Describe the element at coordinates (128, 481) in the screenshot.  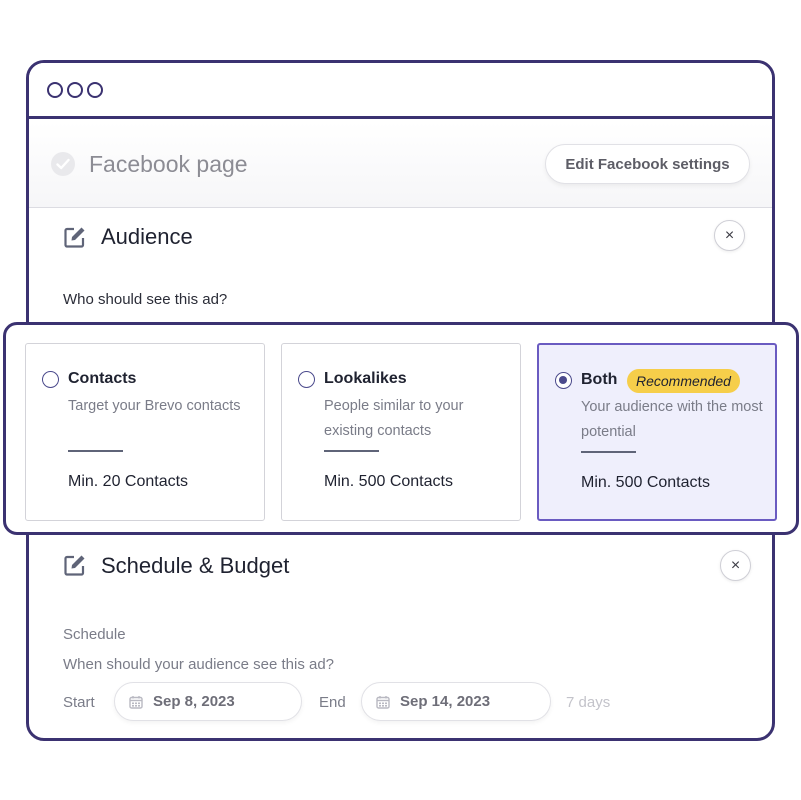
I see `option-minimum: Min. 20 Contacts` at that location.